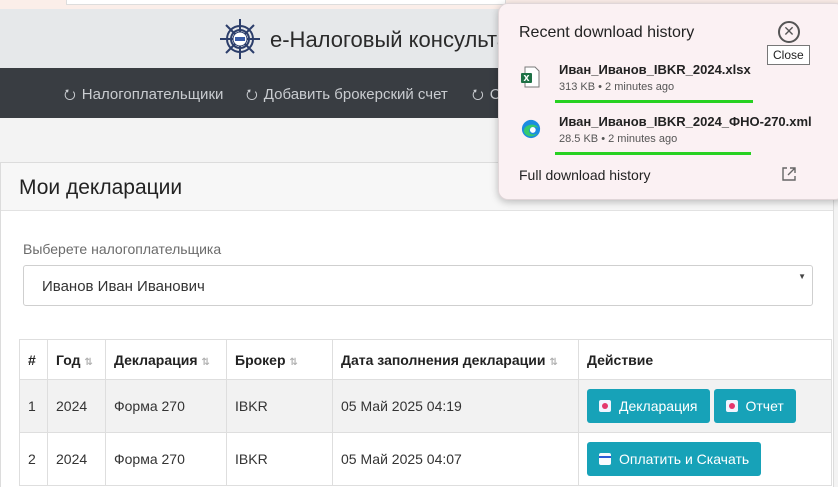 This screenshot has width=838, height=487. I want to click on col-header-broker: Брокер ⇅, so click(279, 359).